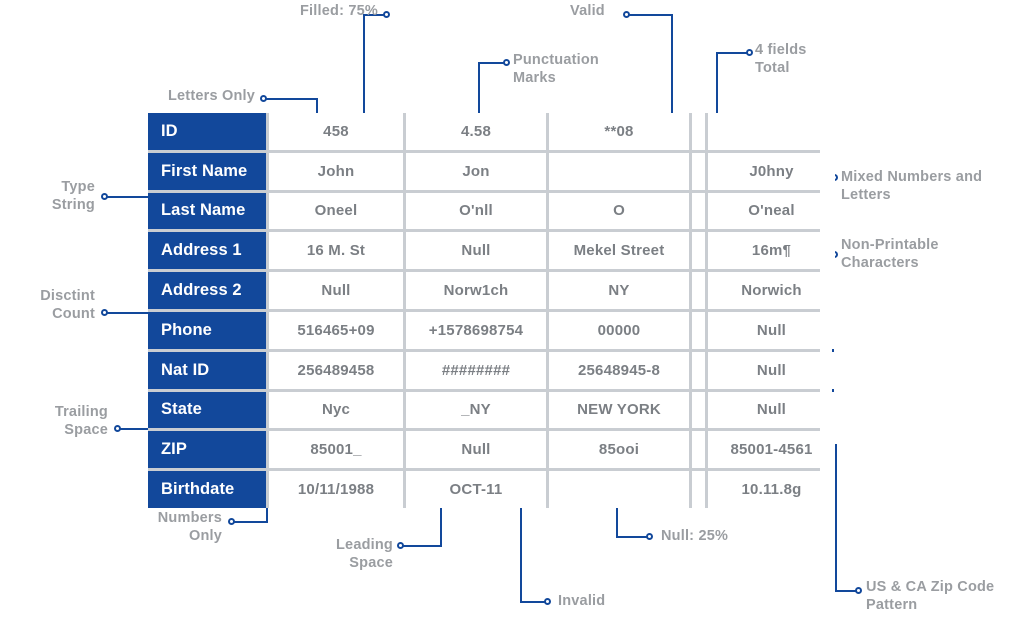 The height and width of the screenshot is (628, 1024). Describe the element at coordinates (506, 62) in the screenshot. I see `connector-dot-punctuation` at that location.